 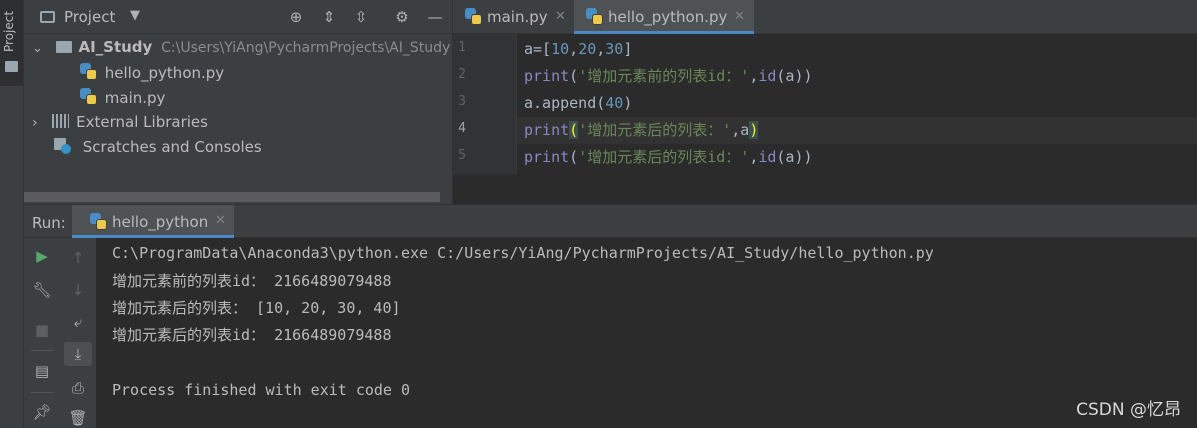 What do you see at coordinates (306, 48) in the screenshot?
I see `project-path: C:\Users\YiAng\PycharmProjects\AI_Study` at bounding box center [306, 48].